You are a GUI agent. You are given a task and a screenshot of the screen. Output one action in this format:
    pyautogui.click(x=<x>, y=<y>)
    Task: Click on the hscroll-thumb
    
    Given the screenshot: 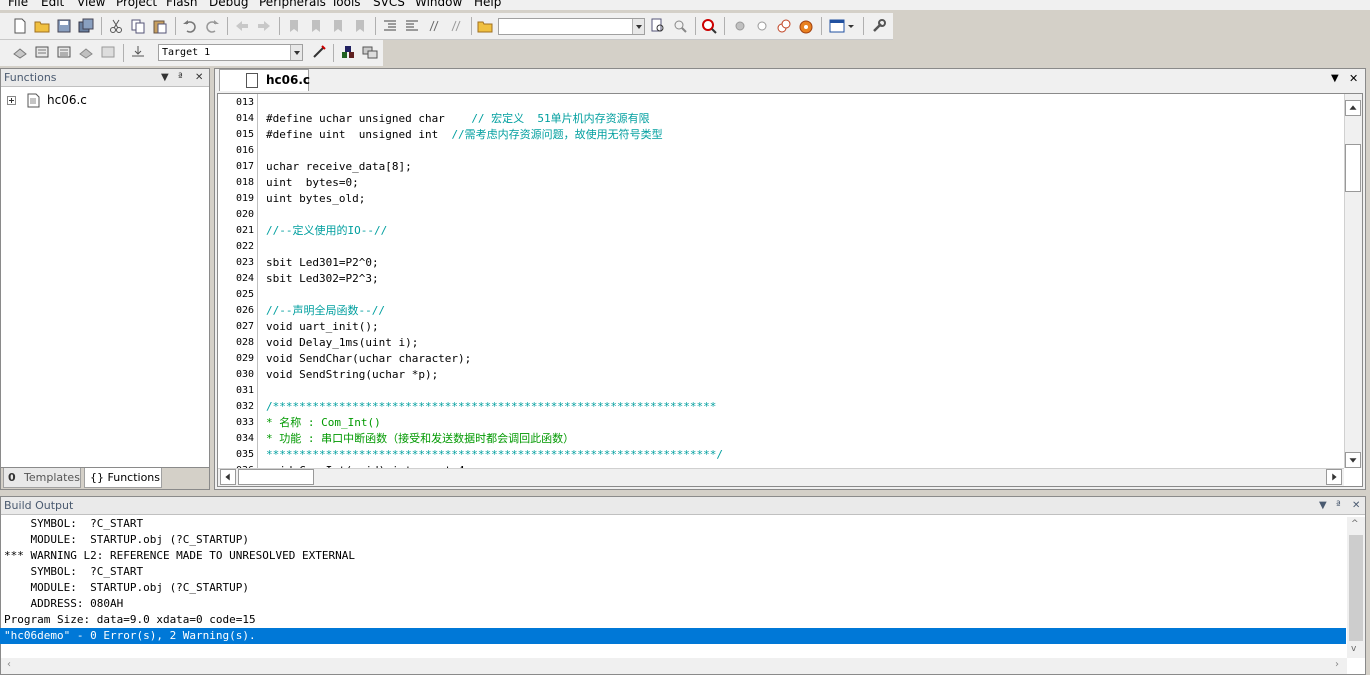 What is the action you would take?
    pyautogui.click(x=276, y=477)
    